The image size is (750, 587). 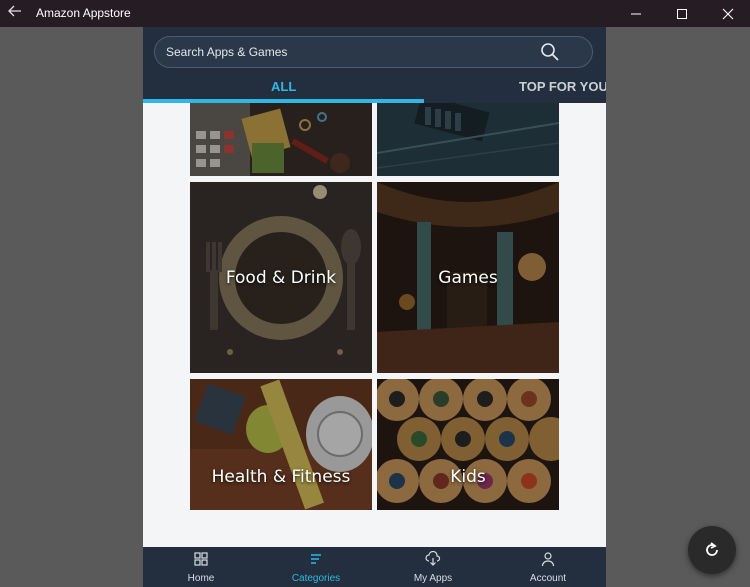 What do you see at coordinates (548, 578) in the screenshot?
I see `nav-label: Account` at bounding box center [548, 578].